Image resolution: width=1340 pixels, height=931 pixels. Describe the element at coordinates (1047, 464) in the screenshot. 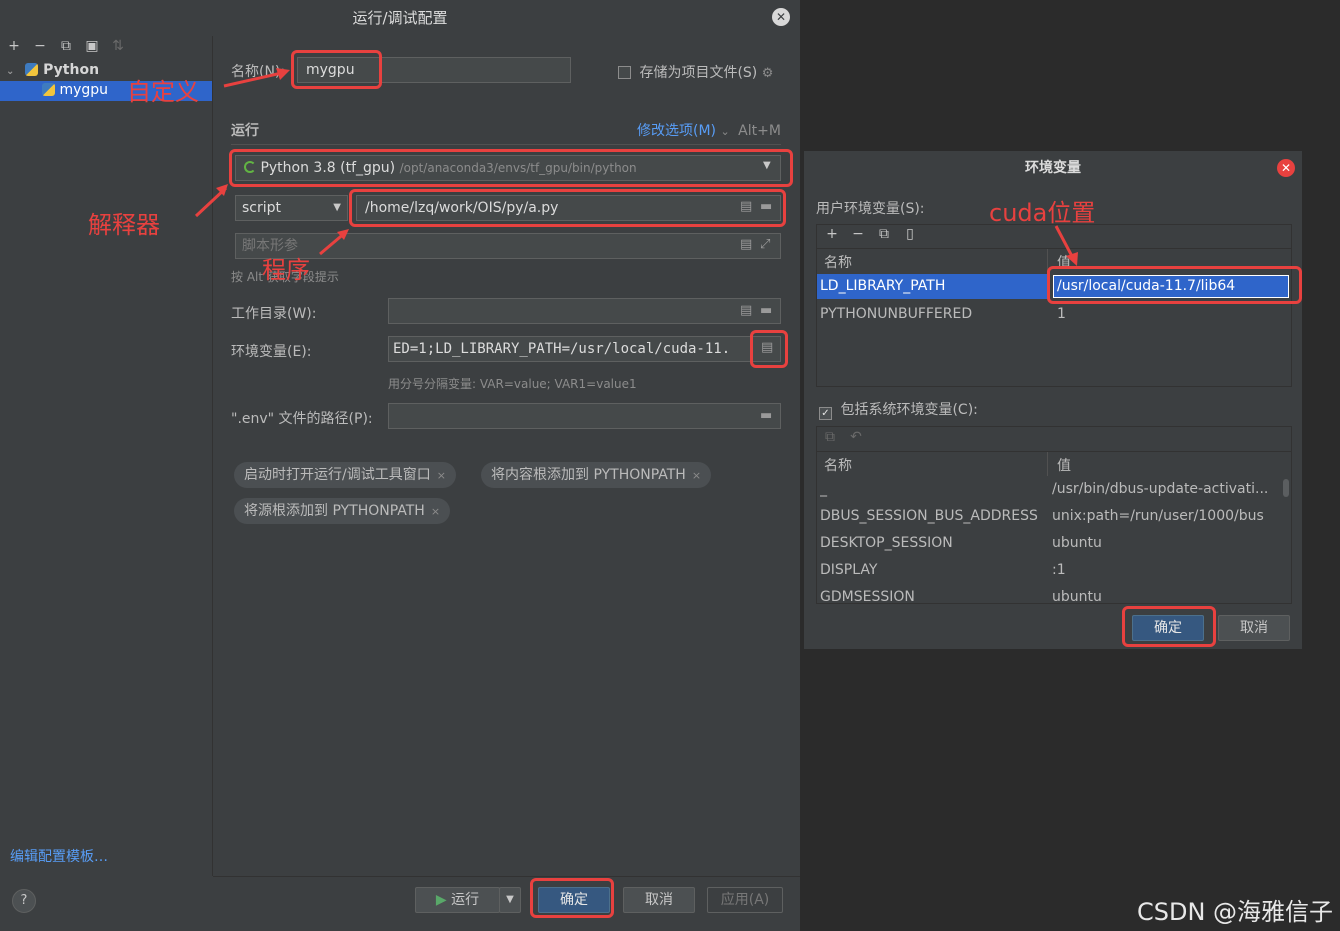

I see `column-divider` at that location.